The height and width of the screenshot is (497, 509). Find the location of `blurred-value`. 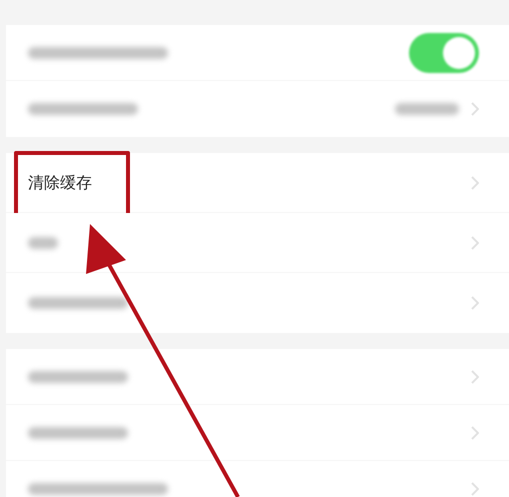

blurred-value is located at coordinates (427, 109).